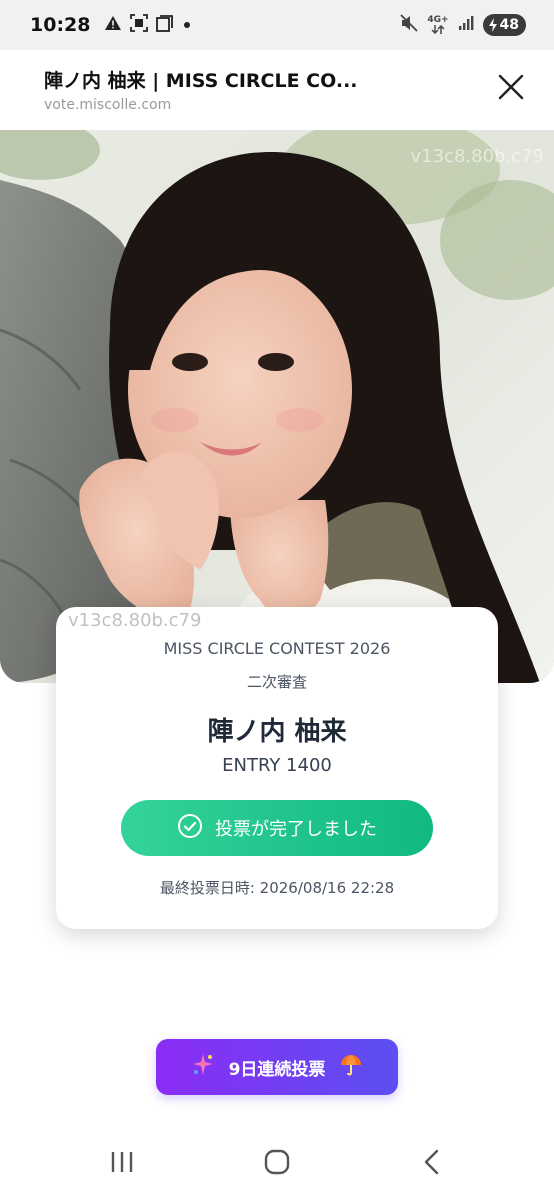 Image resolution: width=554 pixels, height=1200 pixels. What do you see at coordinates (135, 620) in the screenshot?
I see `card-watermark: v13c8.80b.c79` at bounding box center [135, 620].